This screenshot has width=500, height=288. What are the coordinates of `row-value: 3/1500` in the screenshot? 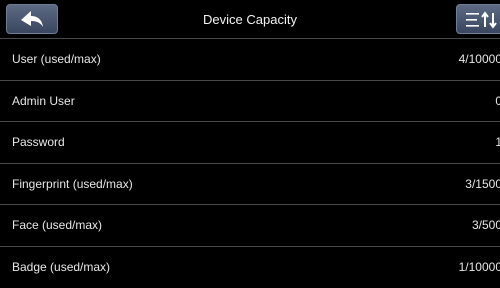 It's located at (482, 183).